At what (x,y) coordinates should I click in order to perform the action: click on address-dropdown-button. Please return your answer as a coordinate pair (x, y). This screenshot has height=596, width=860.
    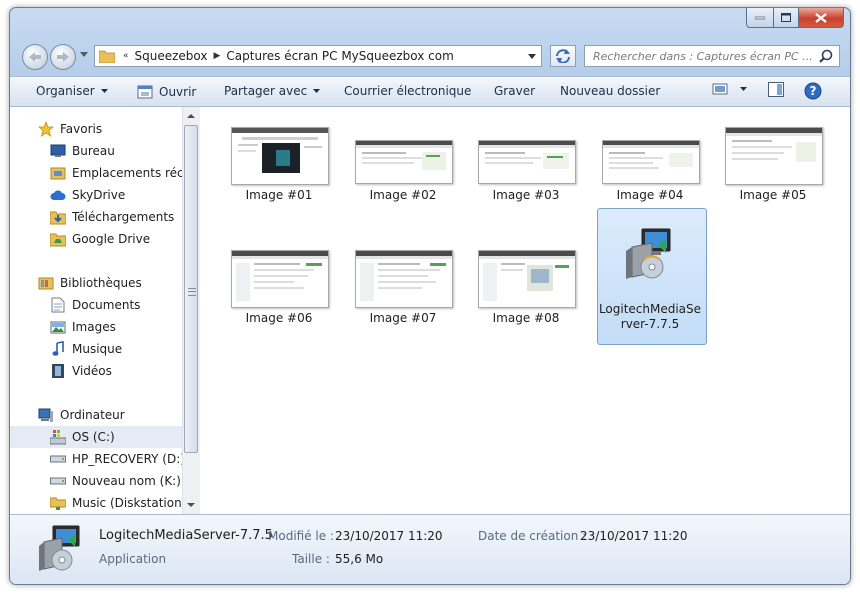
    Looking at the image, I should click on (532, 56).